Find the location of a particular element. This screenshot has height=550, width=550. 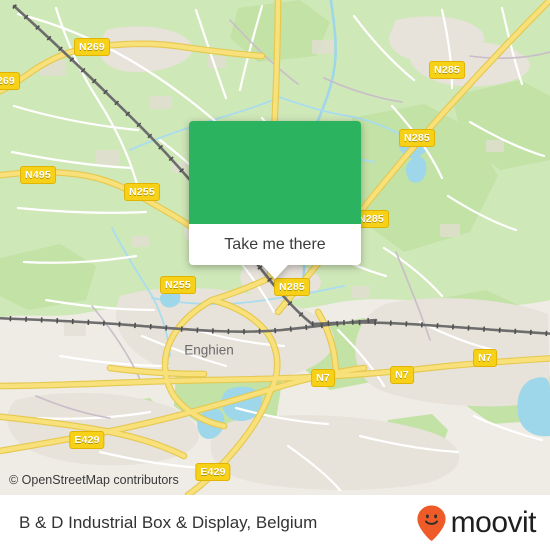

popup-image-placeholder is located at coordinates (275, 172).